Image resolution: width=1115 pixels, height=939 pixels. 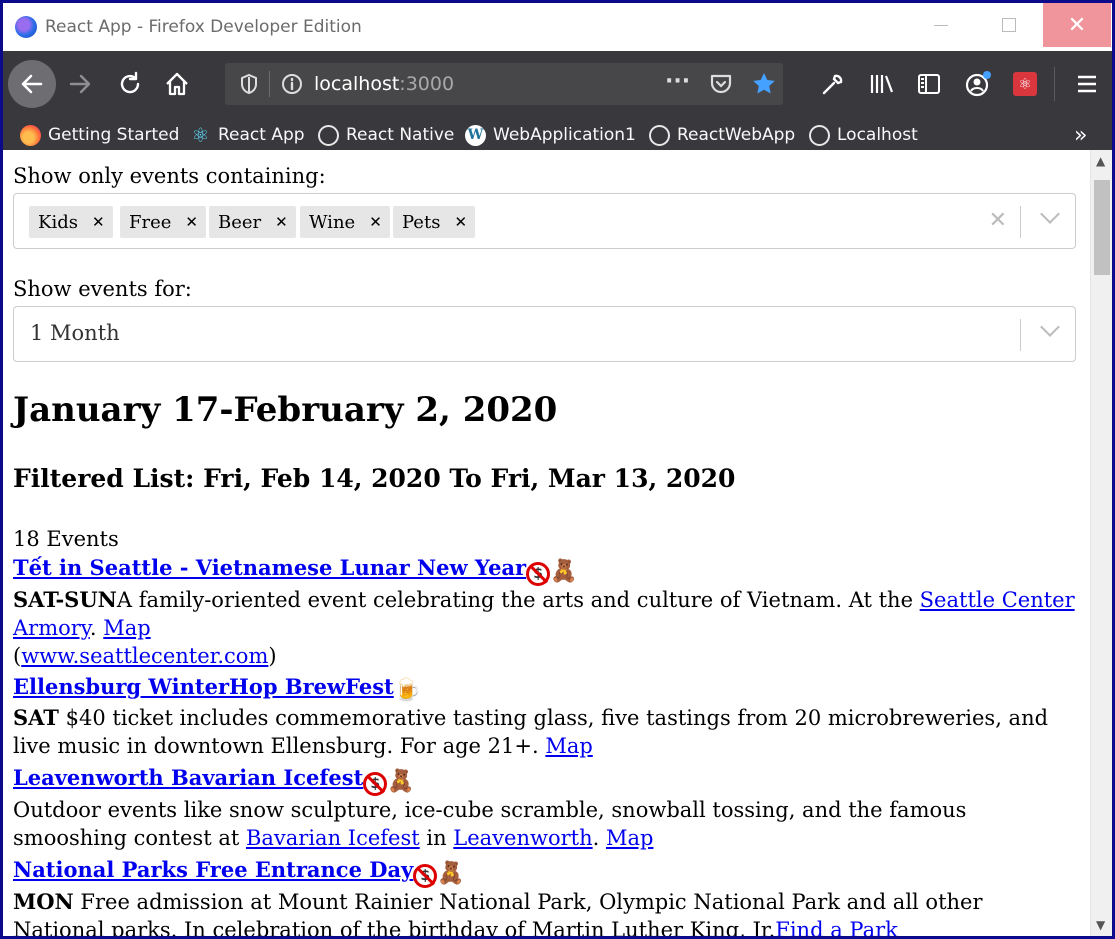 I want to click on vertical-scrollbar: ▲ ▼, so click(x=1101, y=543).